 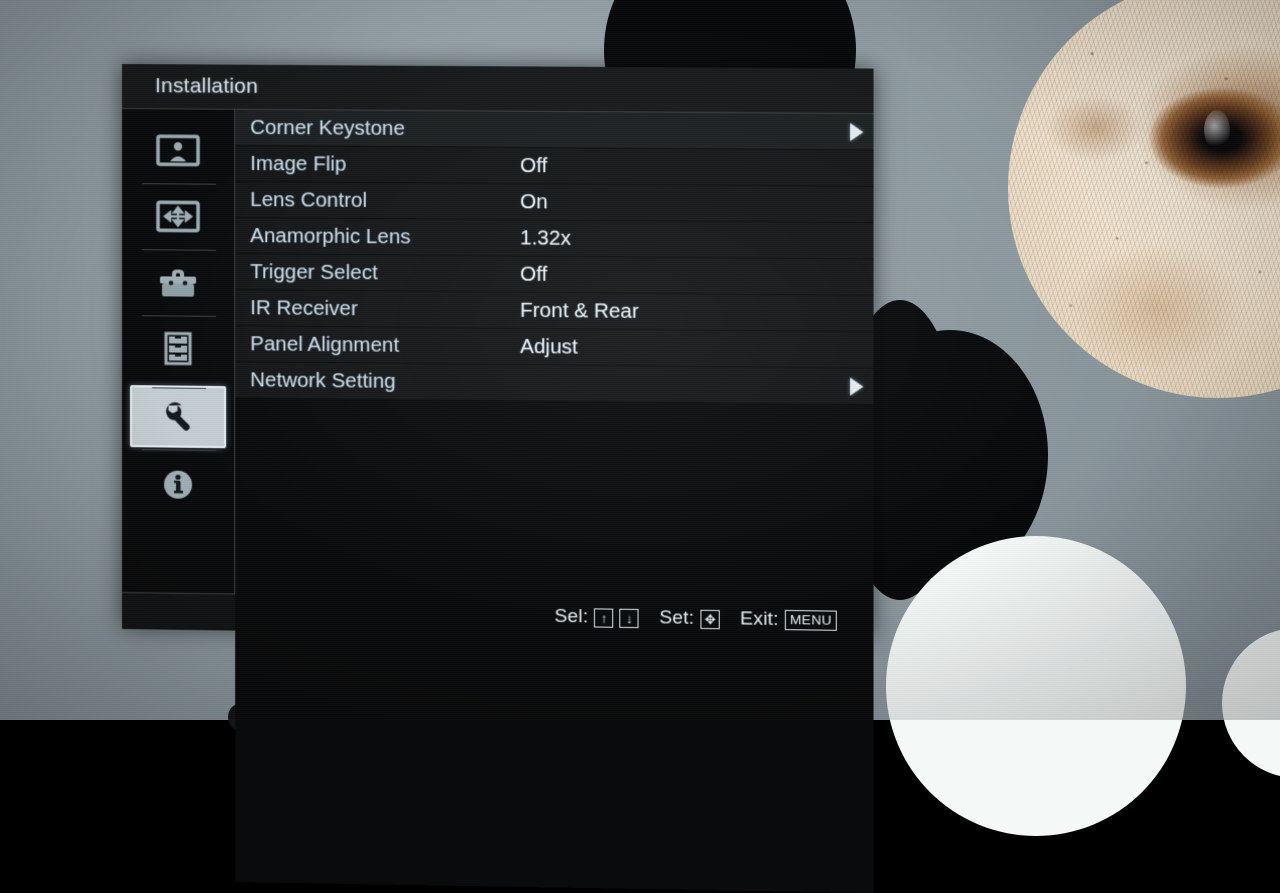 What do you see at coordinates (190, 86) in the screenshot?
I see `page-title: Installation` at bounding box center [190, 86].